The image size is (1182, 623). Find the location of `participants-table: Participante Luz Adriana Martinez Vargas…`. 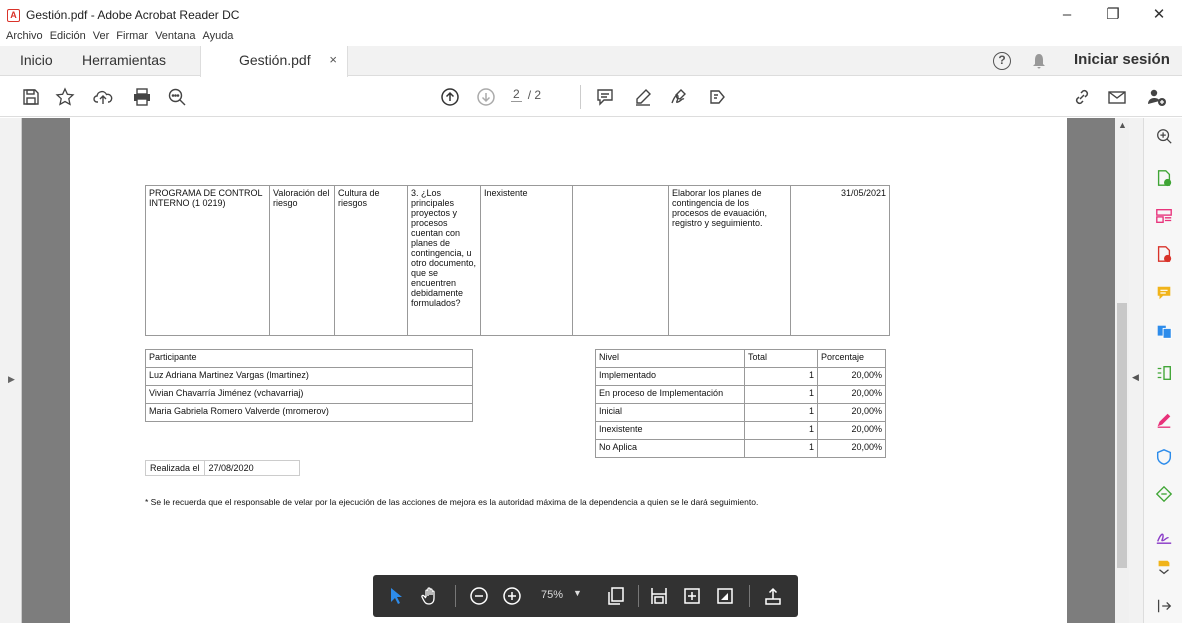

participants-table: Participante Luz Adriana Martinez Vargas… is located at coordinates (309, 385).